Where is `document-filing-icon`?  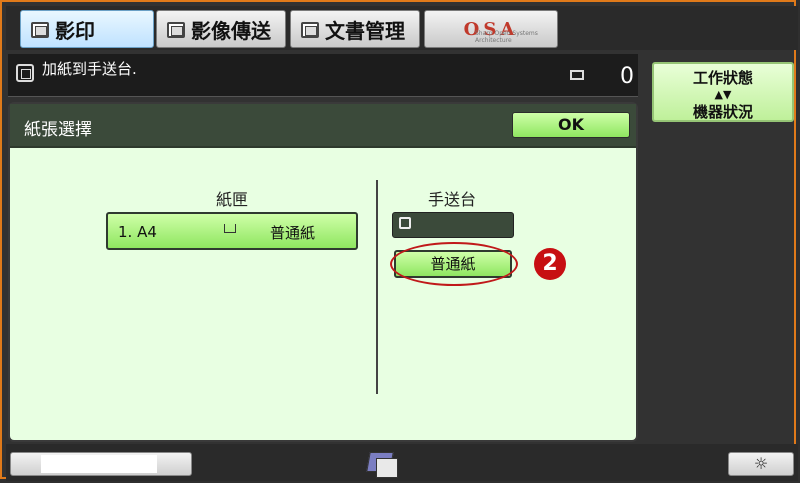 document-filing-icon is located at coordinates (310, 29).